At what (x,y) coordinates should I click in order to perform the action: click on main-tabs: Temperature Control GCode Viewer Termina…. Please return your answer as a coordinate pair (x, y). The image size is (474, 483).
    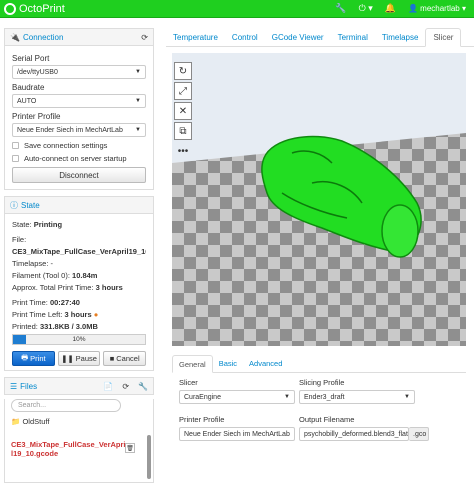
    Looking at the image, I should click on (320, 37).